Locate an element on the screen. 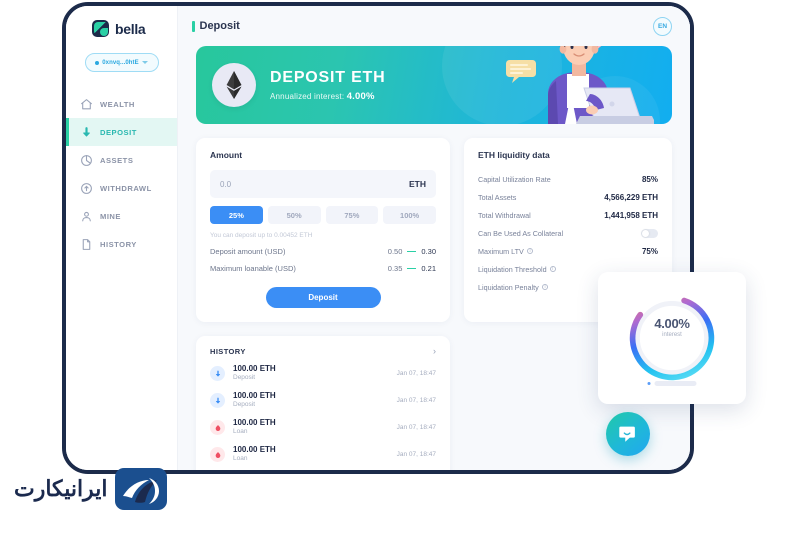 Image resolution: width=800 pixels, height=533 pixels. topbar: Deposit EN is located at coordinates (434, 26).